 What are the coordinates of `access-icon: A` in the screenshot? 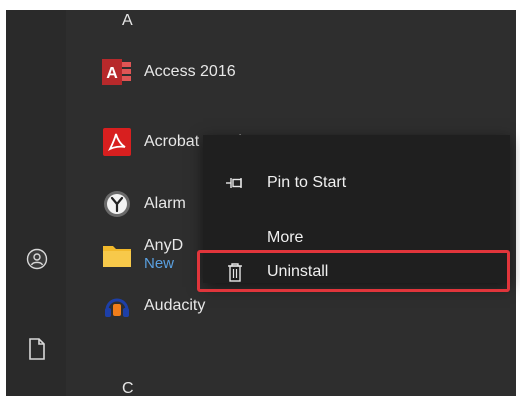 It's located at (117, 72).